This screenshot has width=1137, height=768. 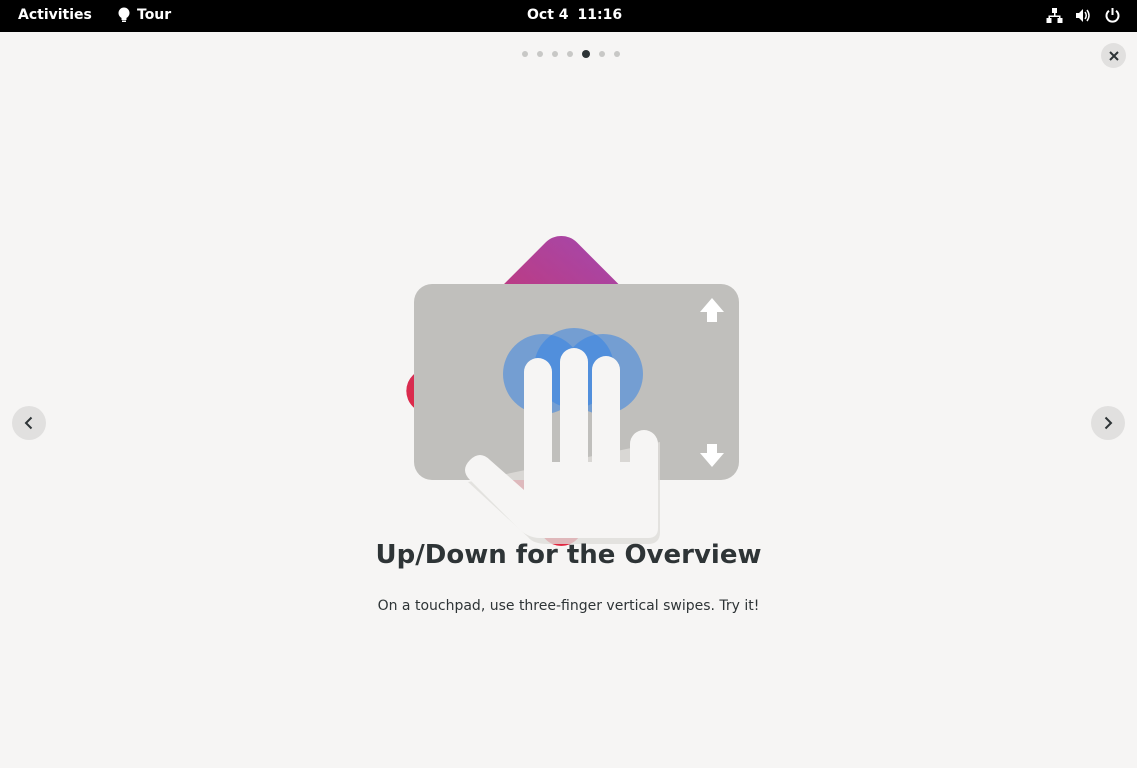 I want to click on touchpad-swipe-illustration, so click(x=572, y=390).